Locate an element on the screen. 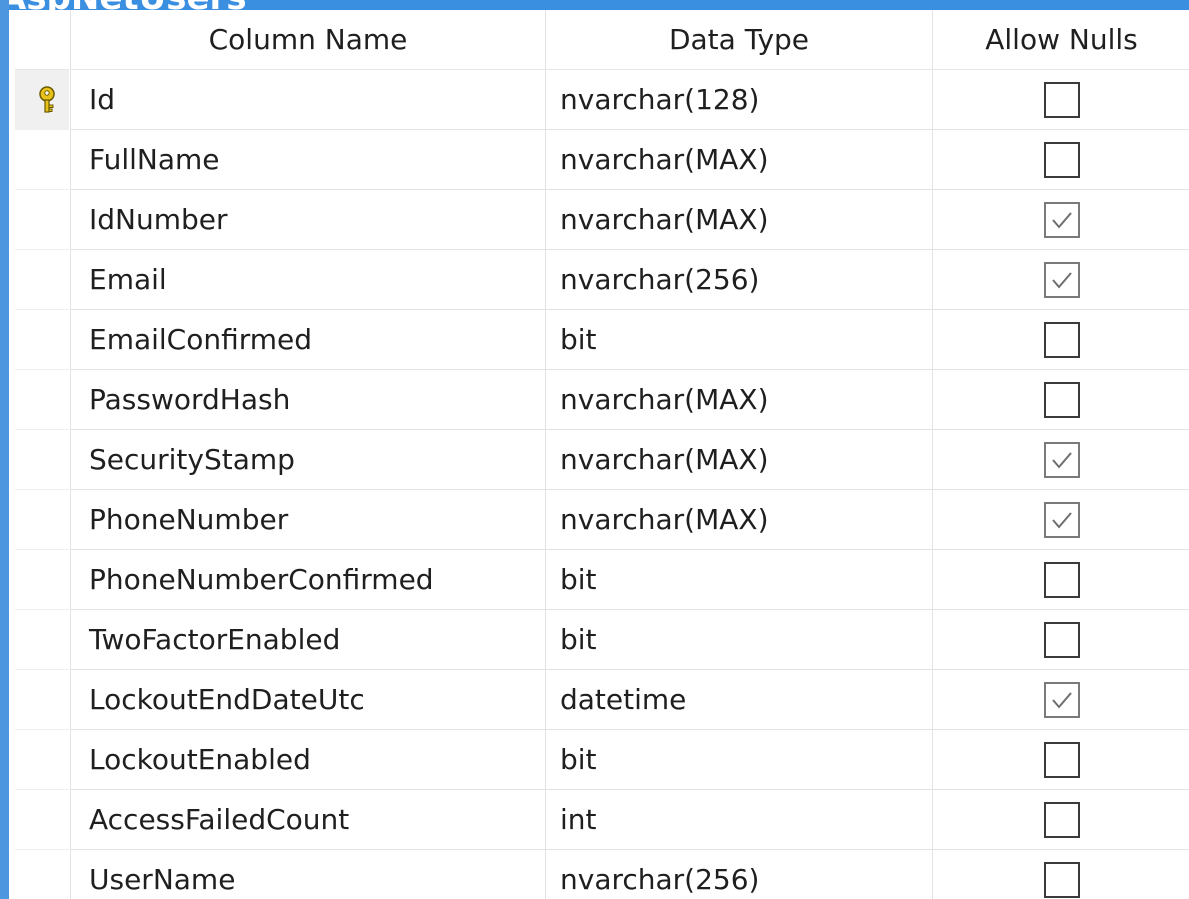  table-row: EmailConfirmed bit is located at coordinates (602, 340).